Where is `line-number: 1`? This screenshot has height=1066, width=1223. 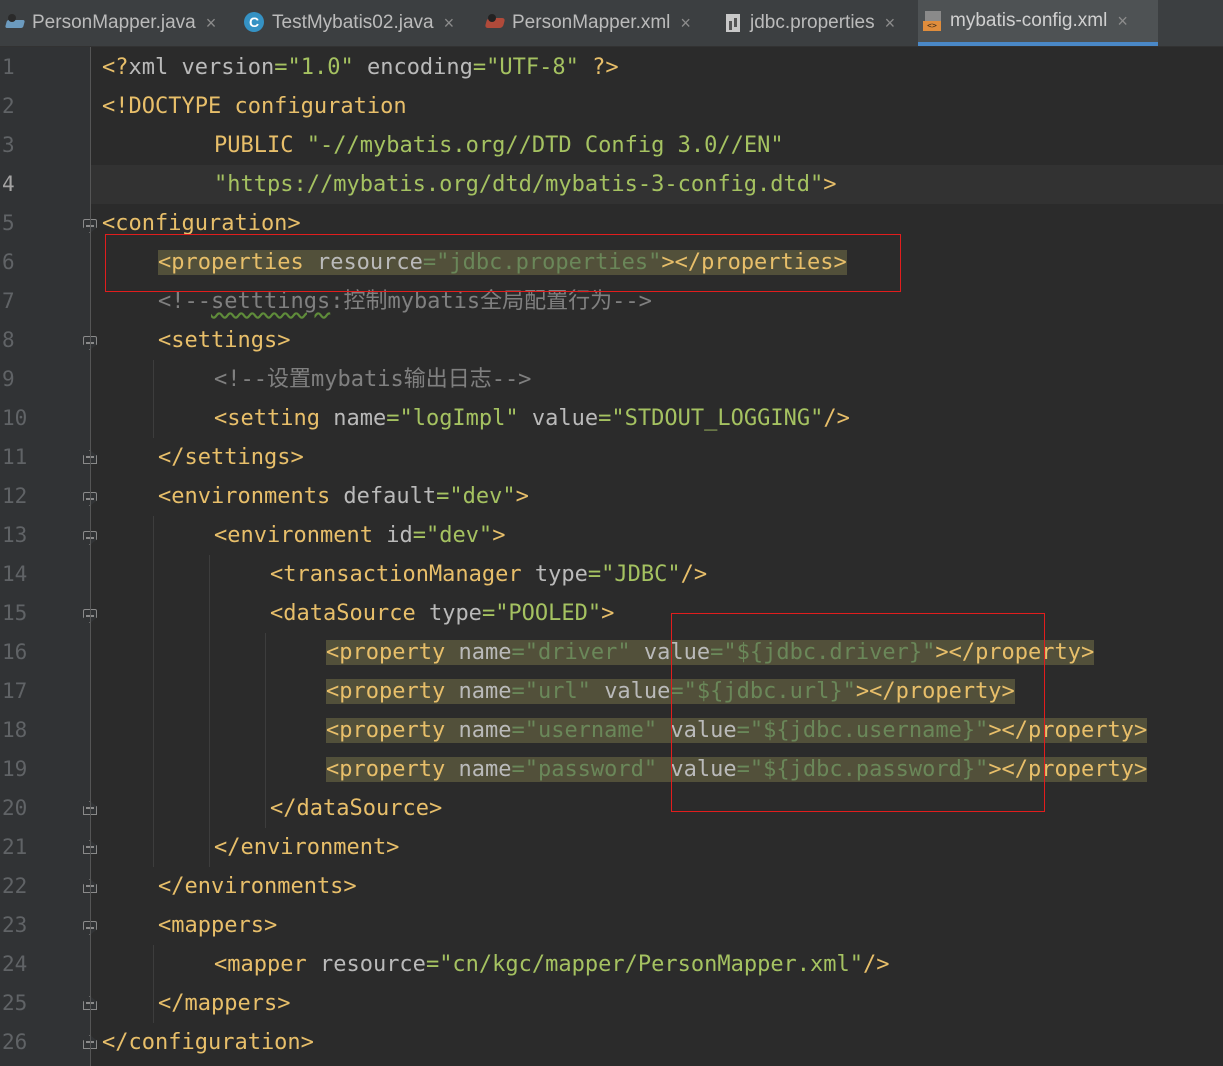
line-number: 1 is located at coordinates (8, 67).